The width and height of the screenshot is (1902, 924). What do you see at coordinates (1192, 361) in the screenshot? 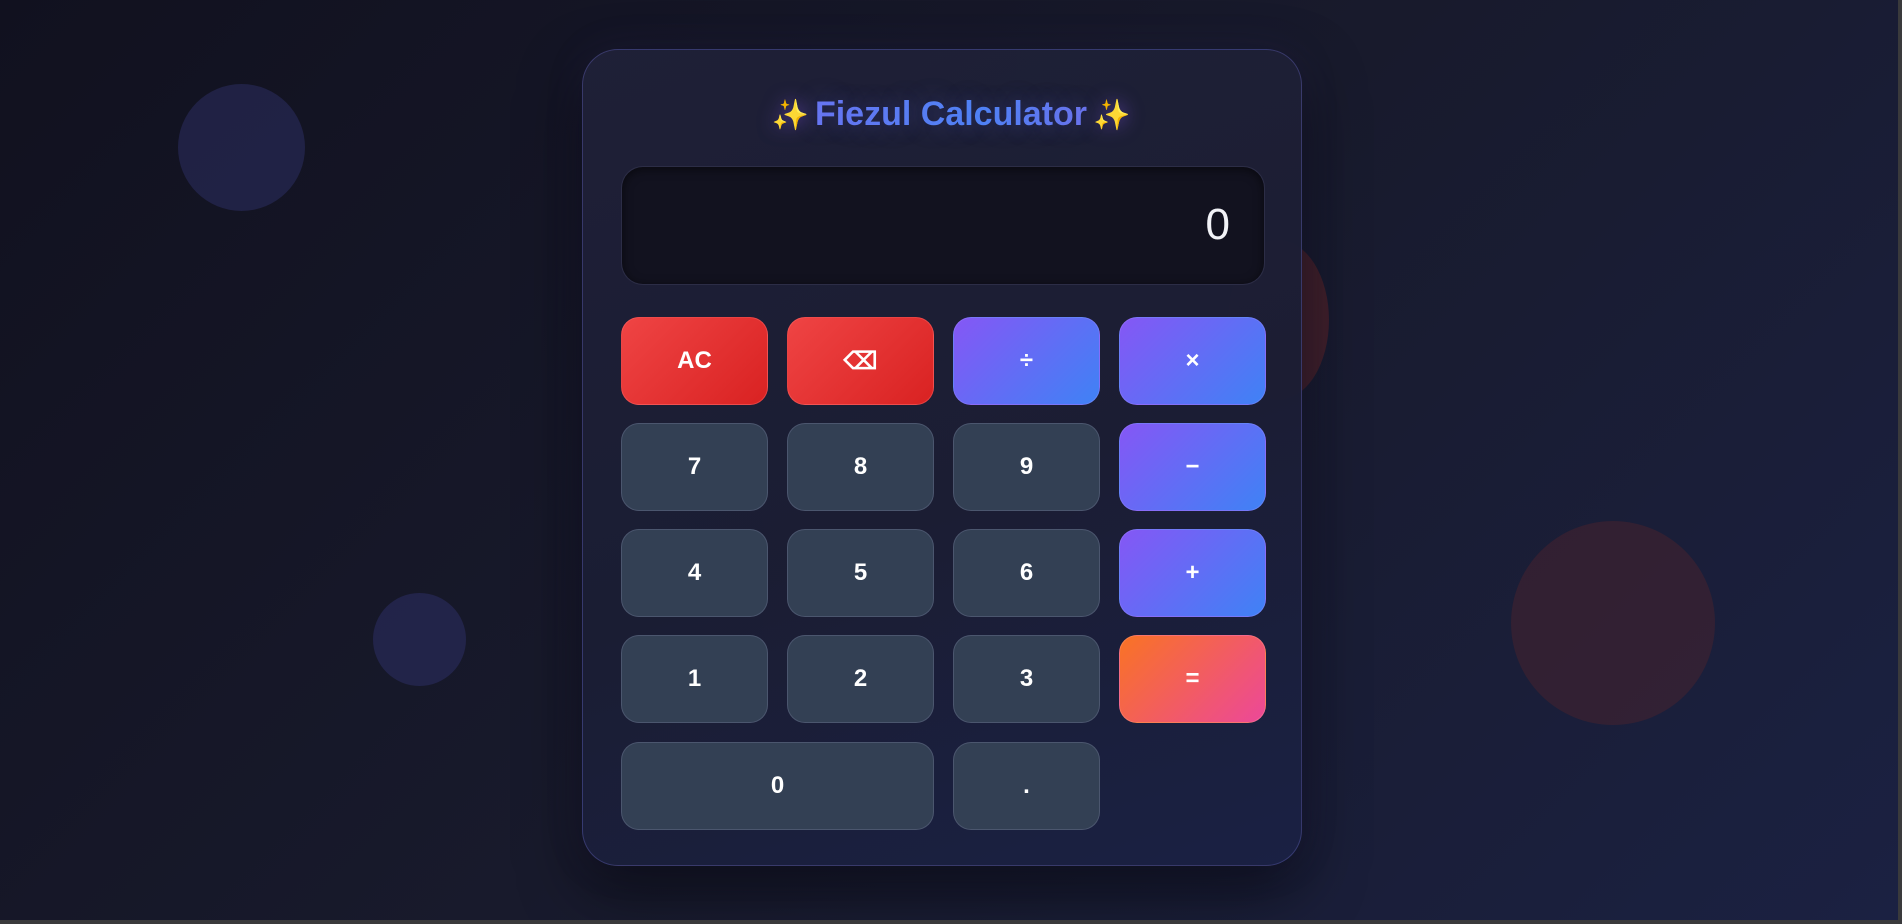
I see `multiply-button: ×` at bounding box center [1192, 361].